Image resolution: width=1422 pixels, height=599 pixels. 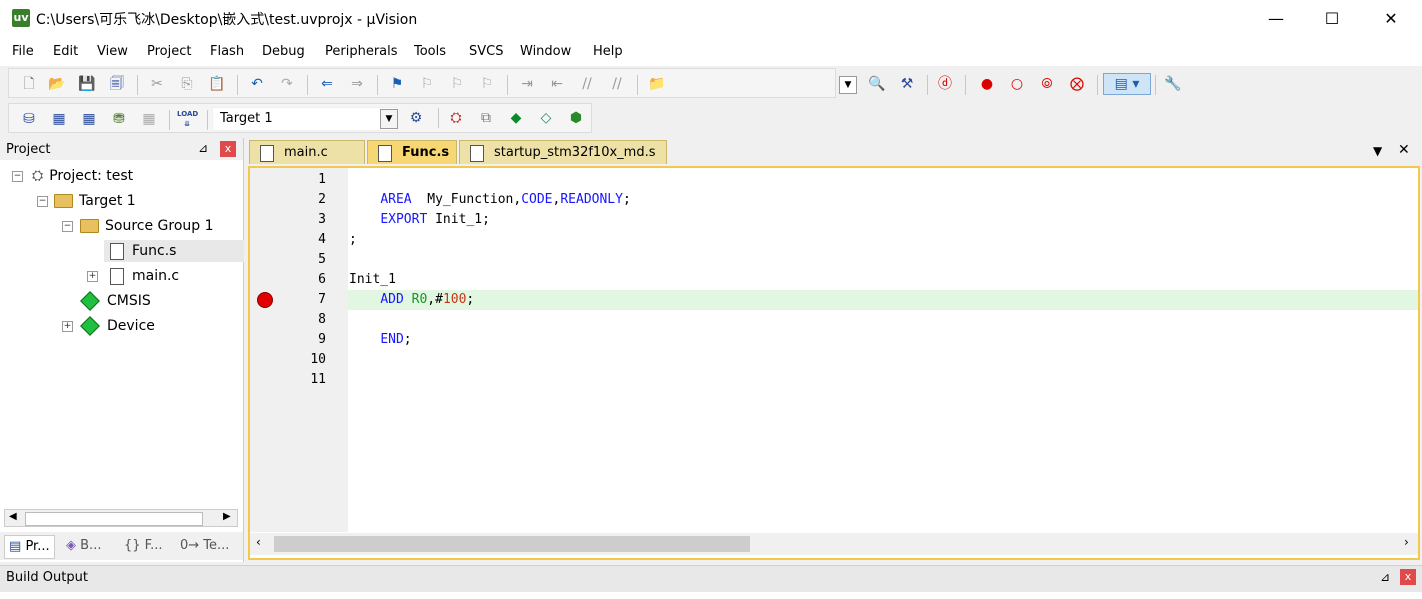 What do you see at coordinates (380, 340) in the screenshot?
I see `code-line-9: END;` at bounding box center [380, 340].